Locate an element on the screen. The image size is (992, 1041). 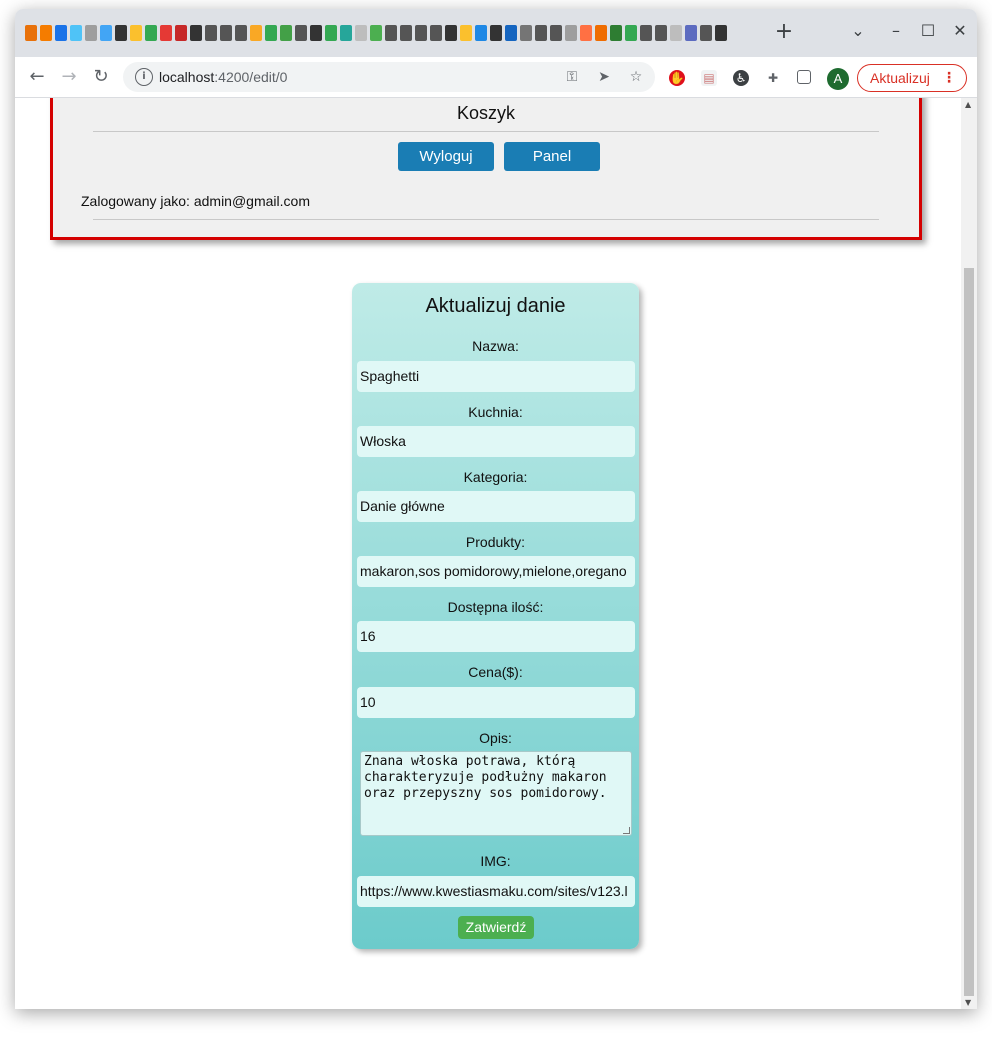
pinned-tabs is located at coordinates (376, 33).